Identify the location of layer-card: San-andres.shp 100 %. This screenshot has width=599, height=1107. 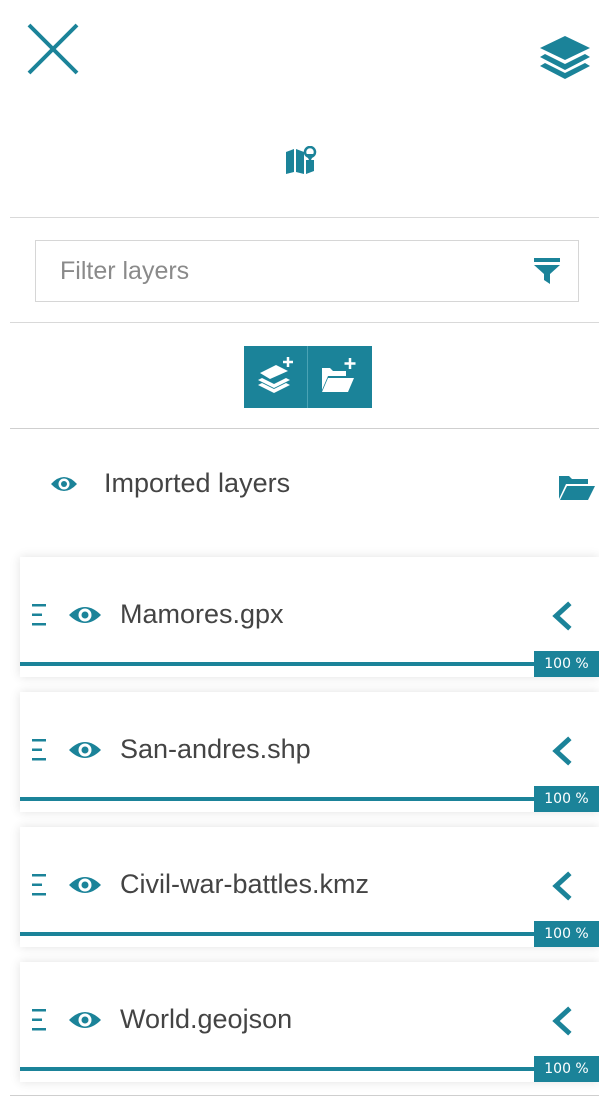
(309, 752).